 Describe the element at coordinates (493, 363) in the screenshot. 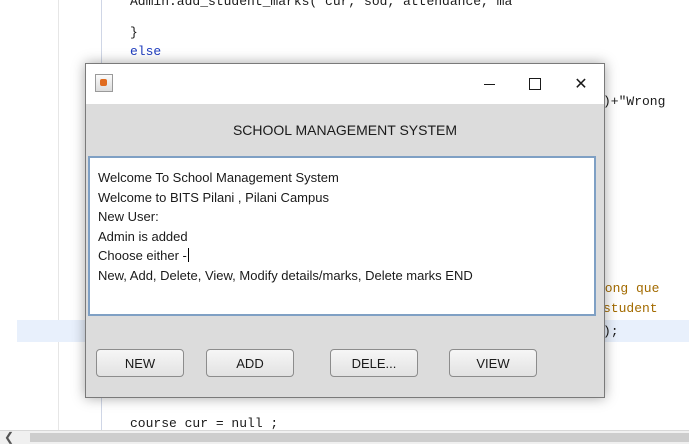

I see `view-button: VIEW` at that location.